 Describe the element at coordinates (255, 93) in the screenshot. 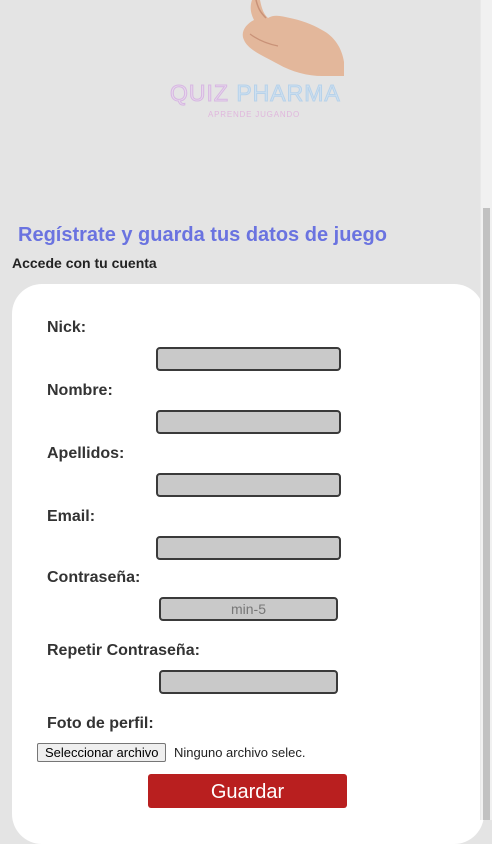

I see `logo-title: QUIZ PHARMA` at that location.